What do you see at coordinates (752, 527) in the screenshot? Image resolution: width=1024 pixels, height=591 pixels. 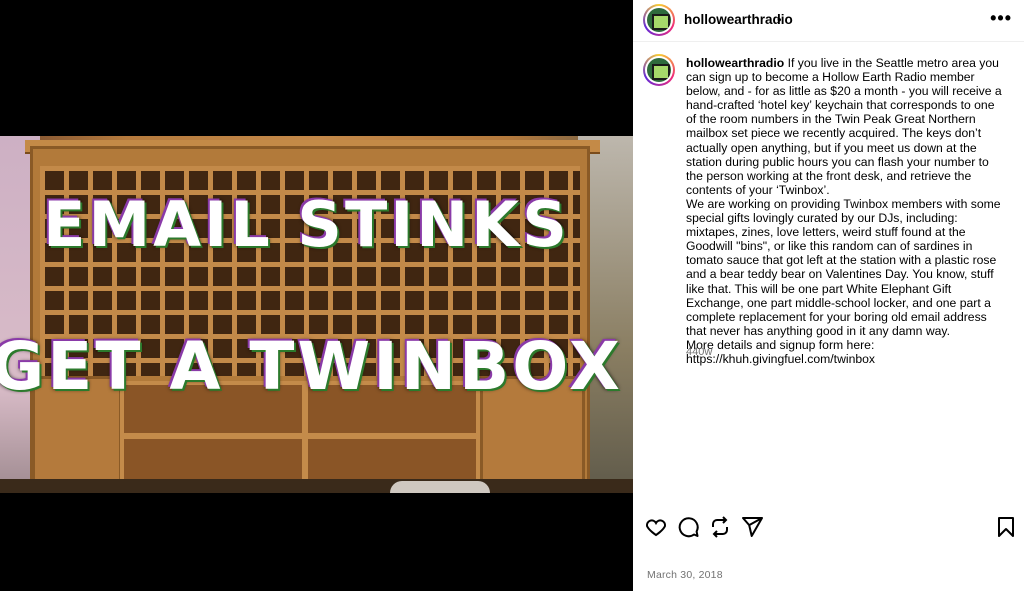 I see `send-icon` at bounding box center [752, 527].